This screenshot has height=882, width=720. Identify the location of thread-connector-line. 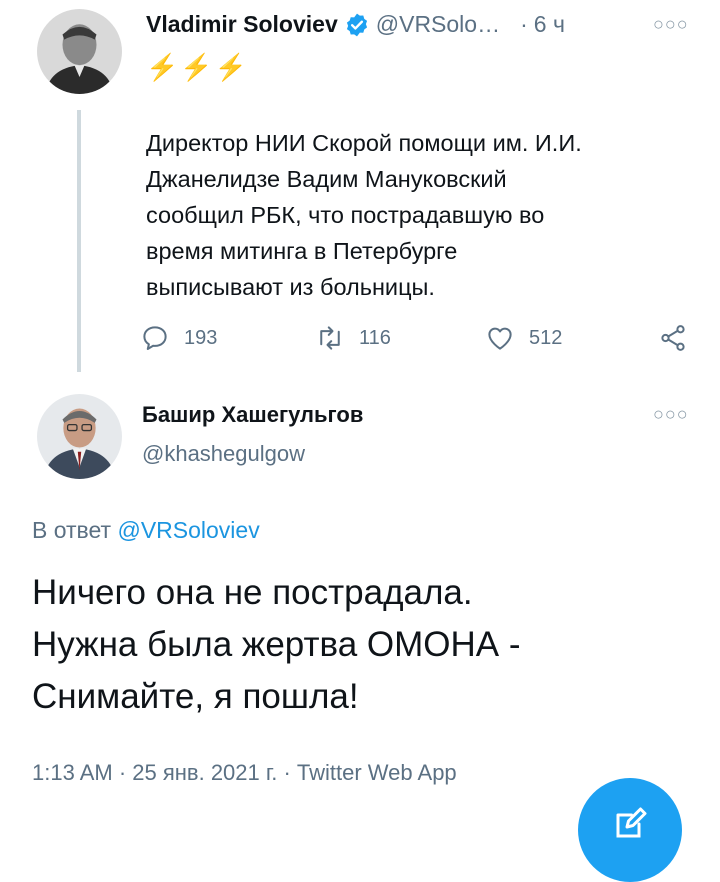
(79, 241).